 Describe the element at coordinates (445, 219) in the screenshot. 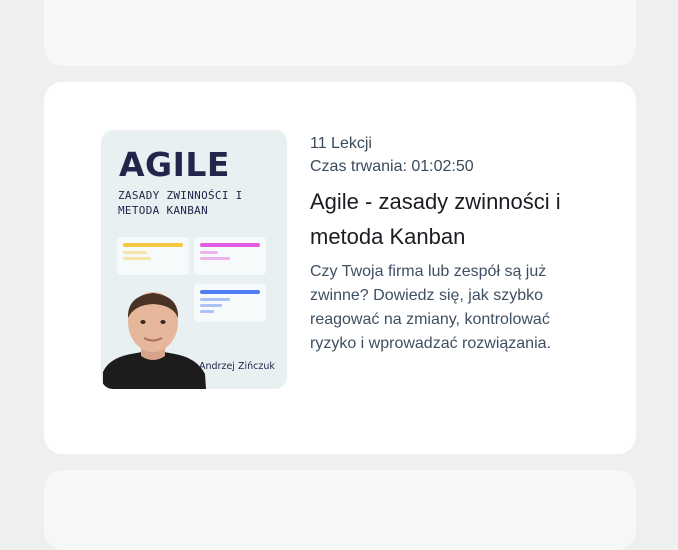

I see `course-title: Agile - zasady zwinności i metoda Kanban` at that location.